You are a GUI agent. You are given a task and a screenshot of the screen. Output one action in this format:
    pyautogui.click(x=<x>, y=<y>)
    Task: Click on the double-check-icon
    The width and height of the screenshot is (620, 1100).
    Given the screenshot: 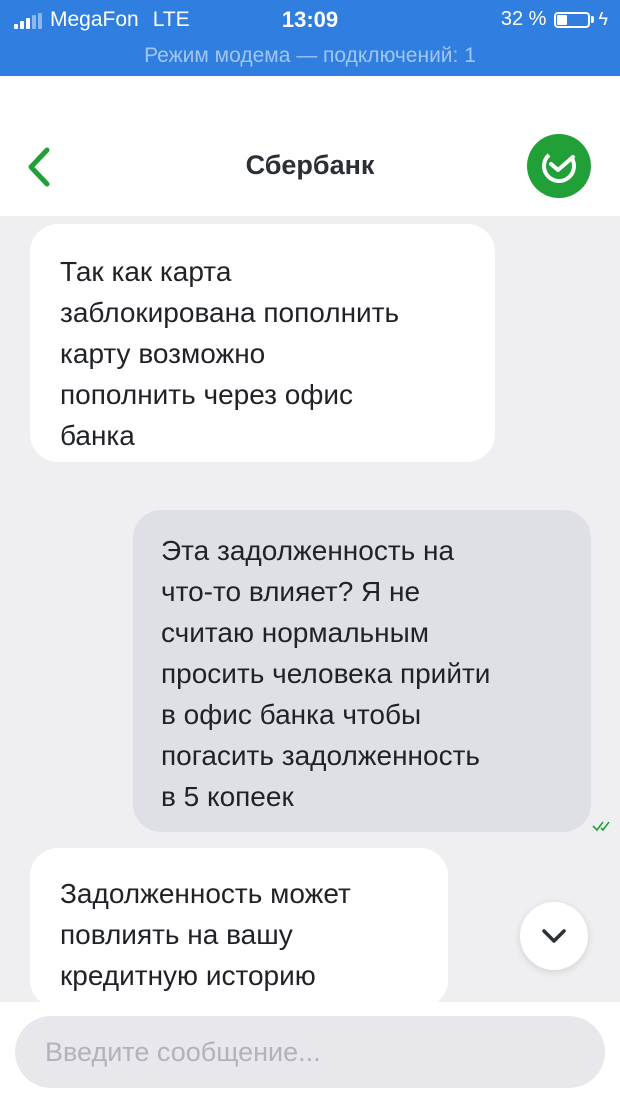 What is the action you would take?
    pyautogui.click(x=601, y=826)
    